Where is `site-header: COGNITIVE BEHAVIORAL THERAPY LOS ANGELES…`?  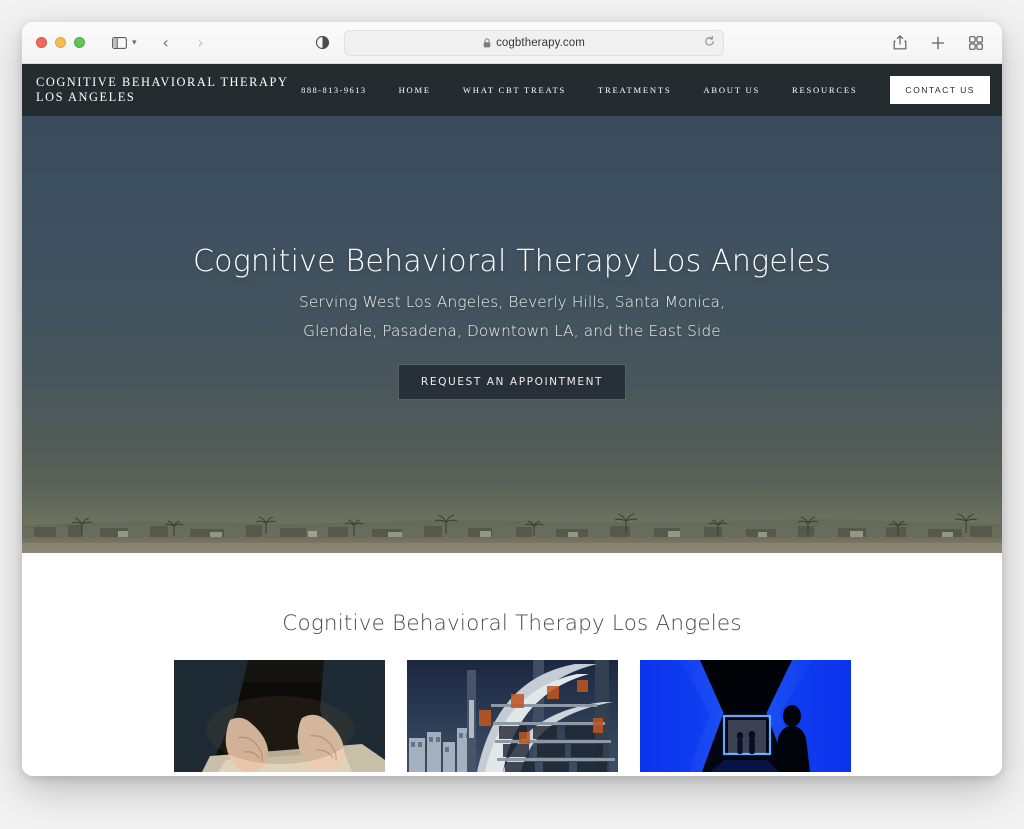
site-header: COGNITIVE BEHAVIORAL THERAPY LOS ANGELES… is located at coordinates (512, 90).